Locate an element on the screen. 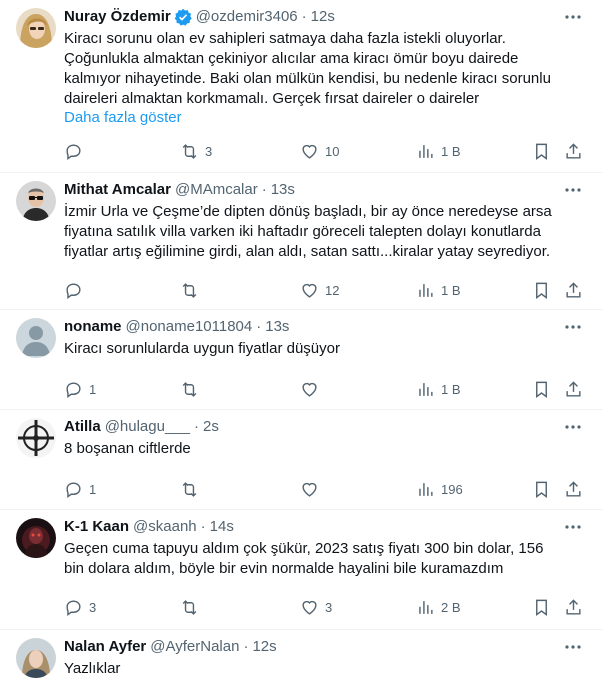  tweet-text: 8 boşanan ciftlerde is located at coordinates (127, 448).